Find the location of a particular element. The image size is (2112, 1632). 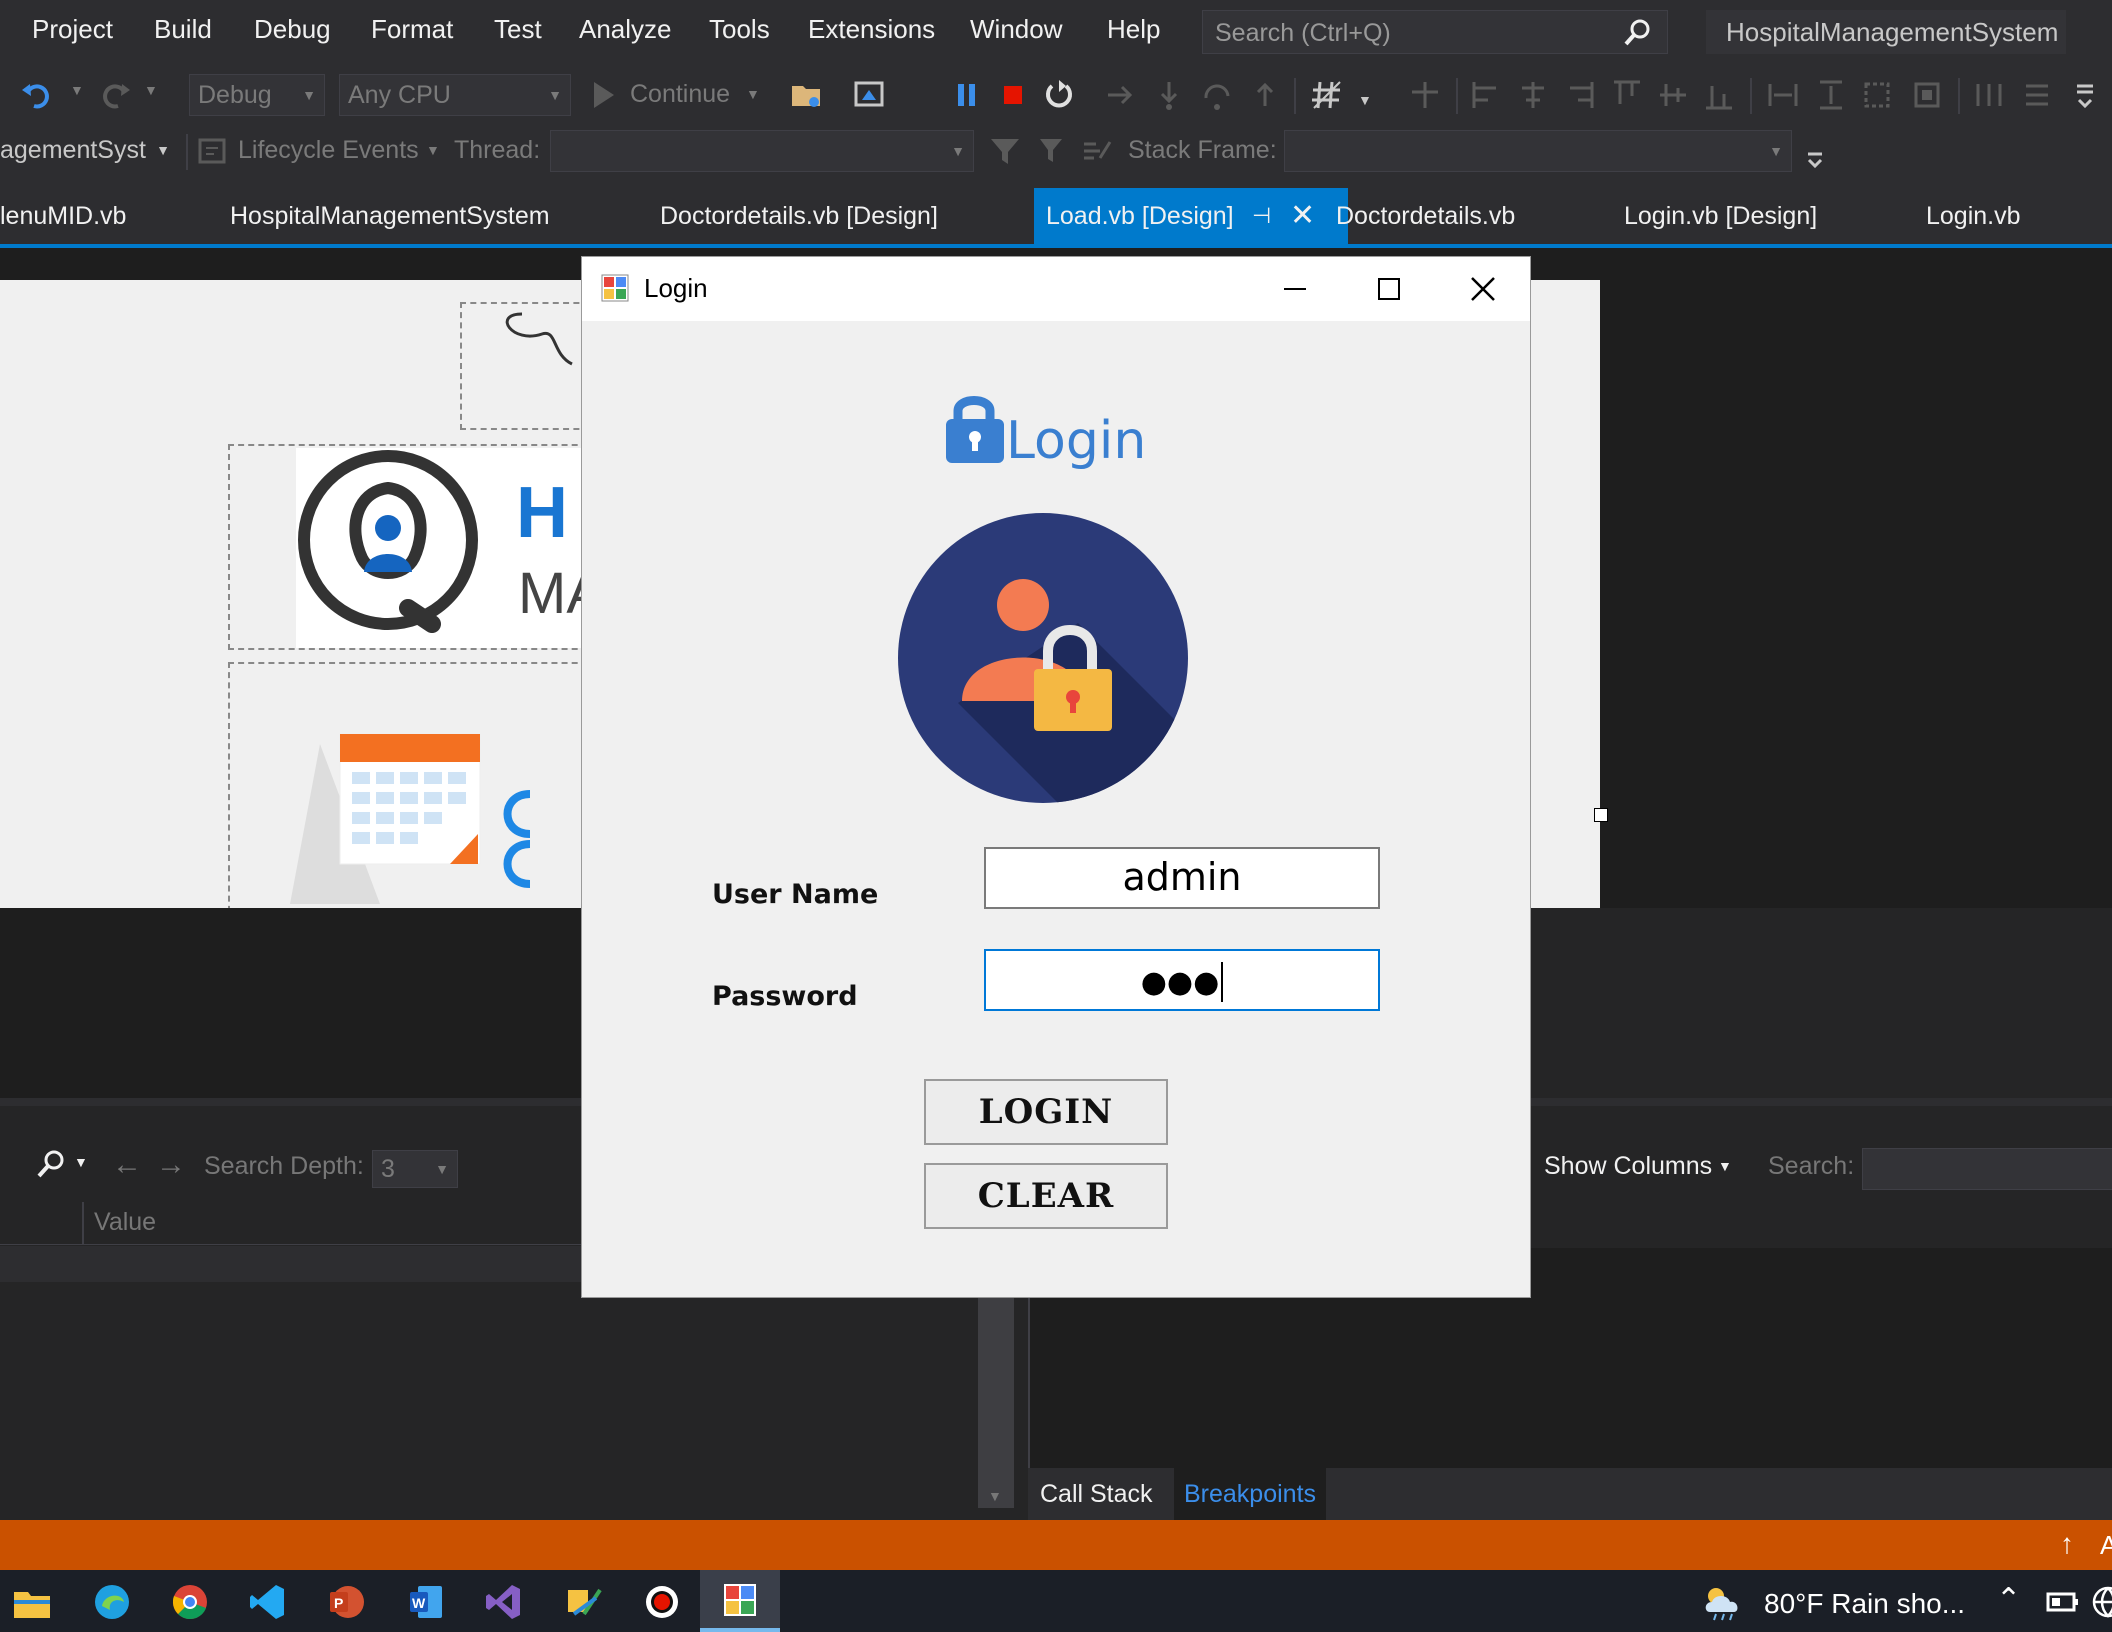

powerpoint-icon: P is located at coordinates (346, 1602).